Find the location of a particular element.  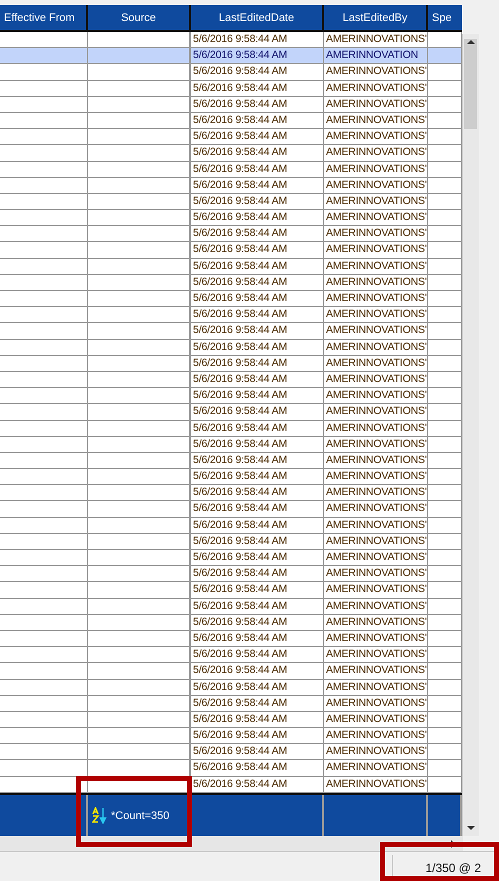

sort-az-icon is located at coordinates (100, 815).